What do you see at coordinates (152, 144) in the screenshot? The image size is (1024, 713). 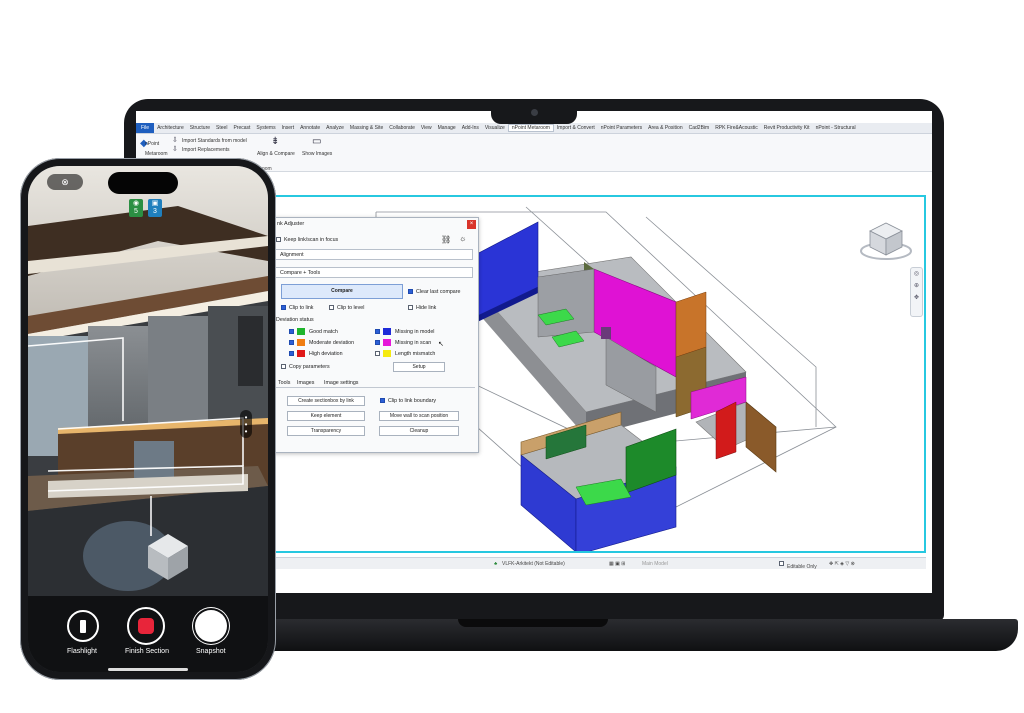 I see `npoint-label: nPoint` at bounding box center [152, 144].